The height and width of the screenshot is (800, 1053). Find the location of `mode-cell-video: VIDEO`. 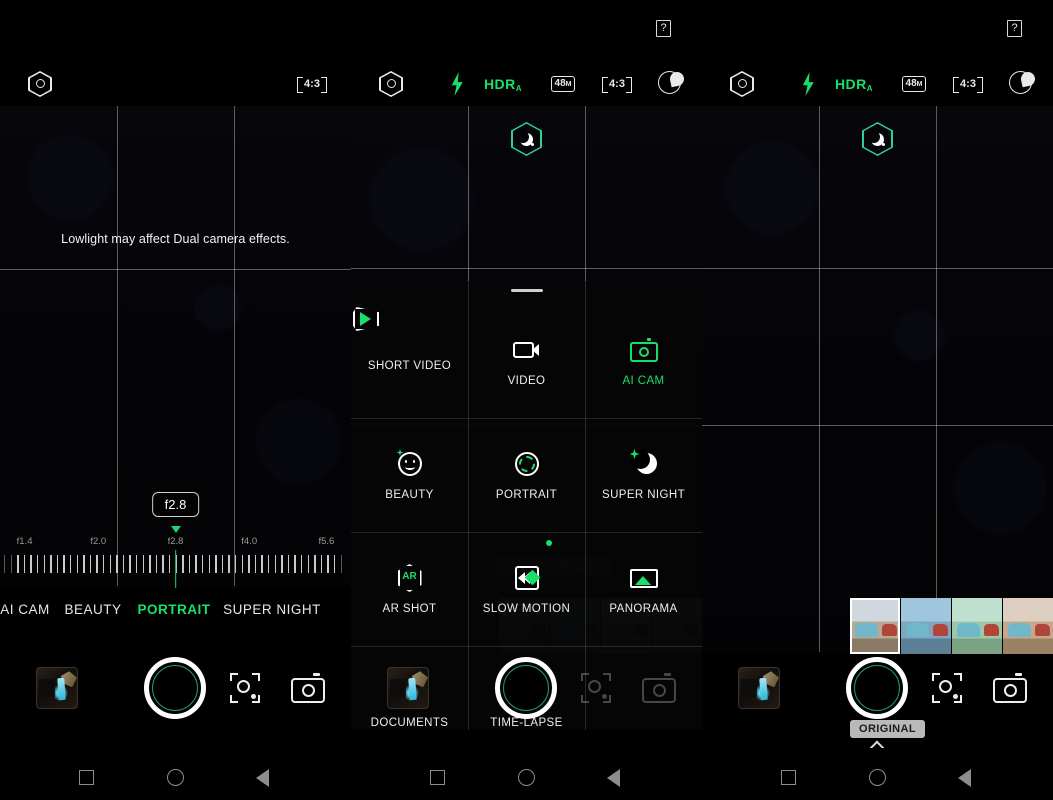

mode-cell-video: VIDEO is located at coordinates (526, 361).